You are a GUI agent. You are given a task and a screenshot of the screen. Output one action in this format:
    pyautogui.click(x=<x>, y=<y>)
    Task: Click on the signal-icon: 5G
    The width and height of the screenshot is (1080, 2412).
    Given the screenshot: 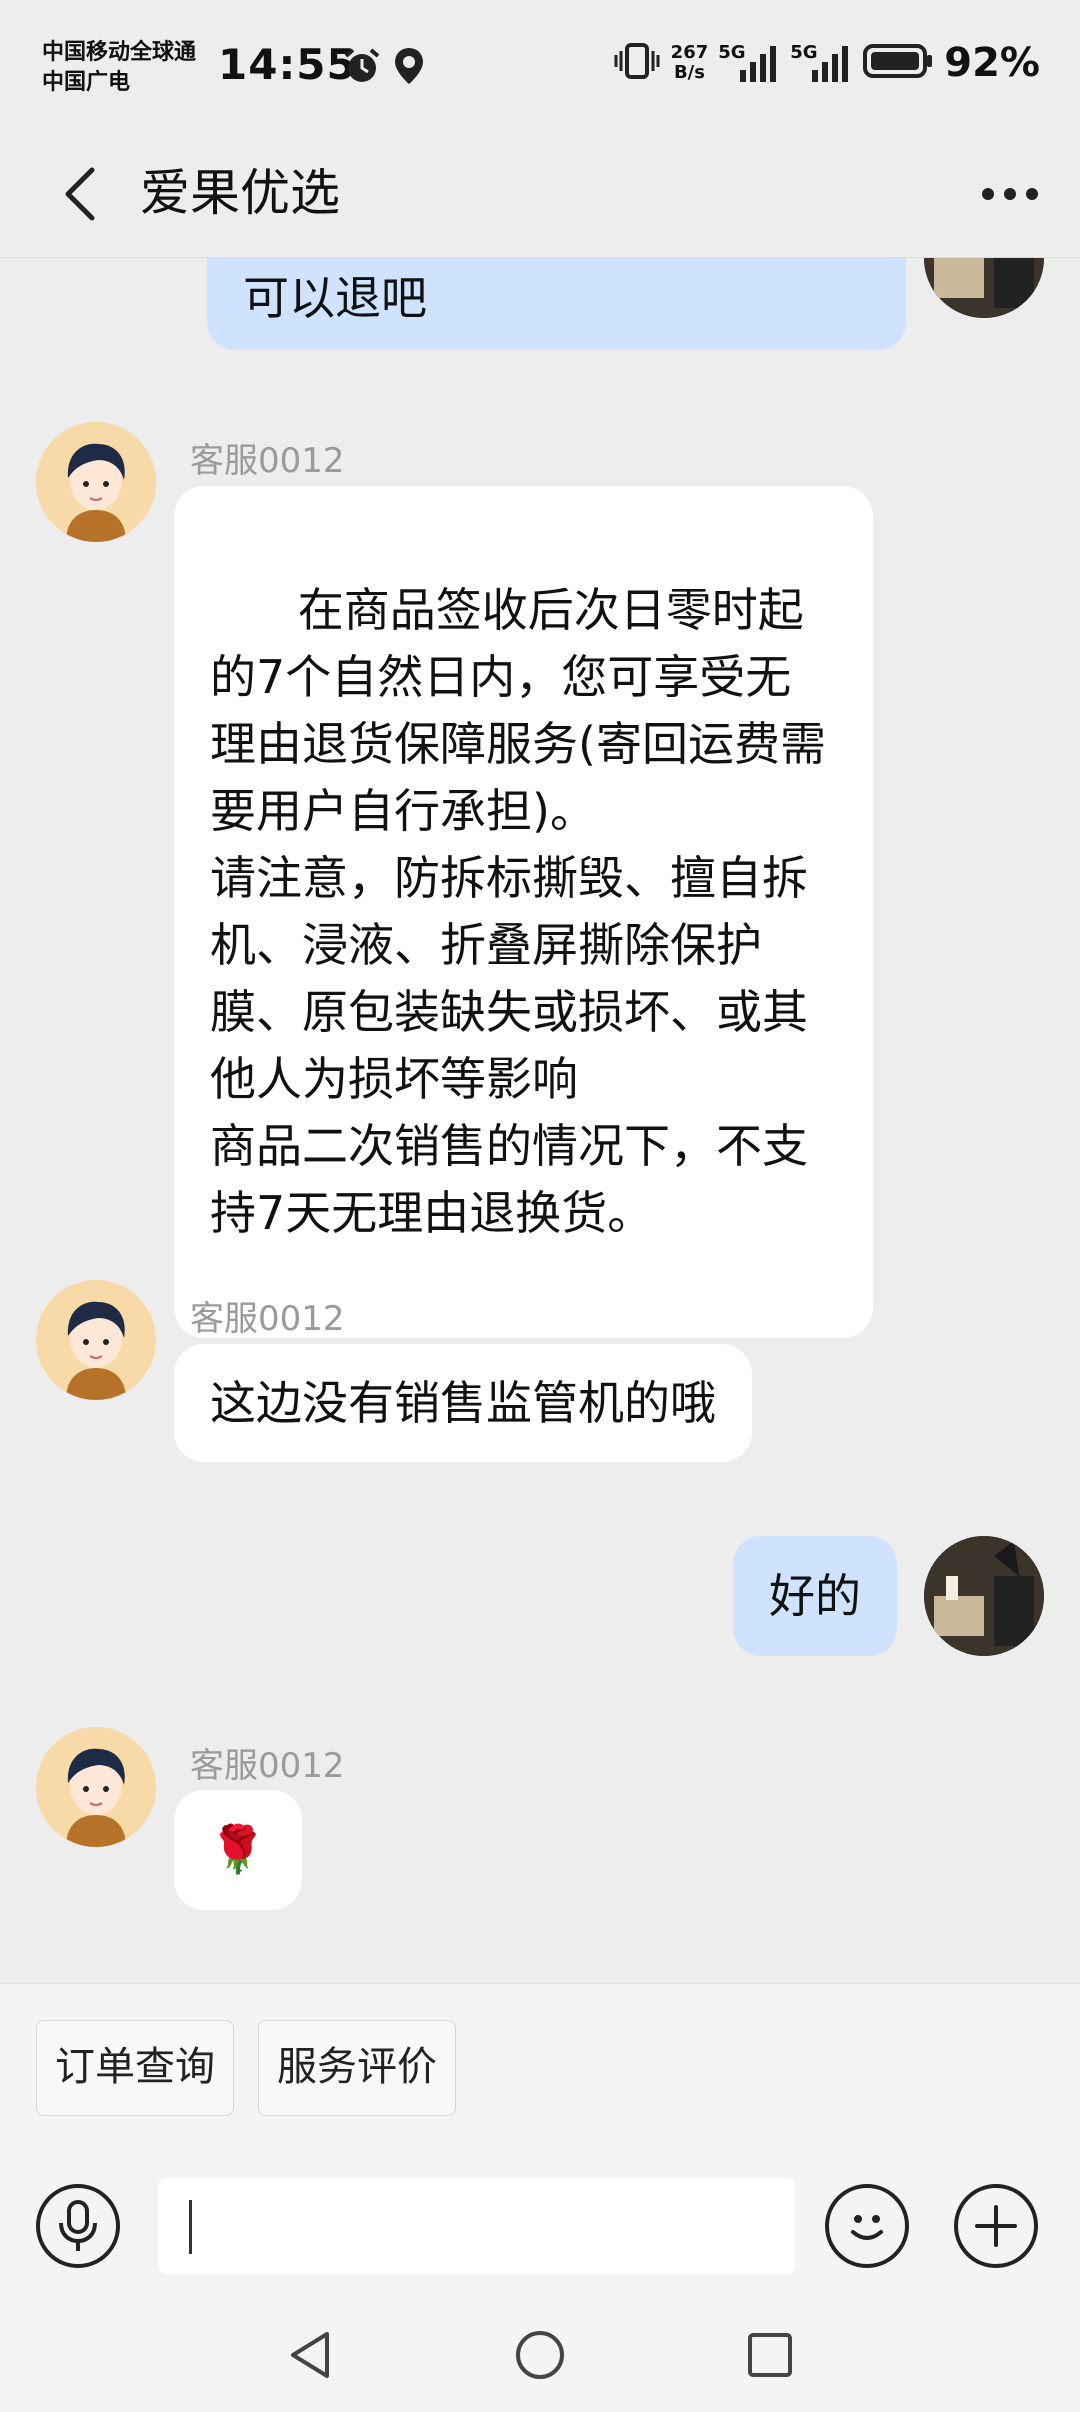 What is the action you would take?
    pyautogui.click(x=749, y=63)
    